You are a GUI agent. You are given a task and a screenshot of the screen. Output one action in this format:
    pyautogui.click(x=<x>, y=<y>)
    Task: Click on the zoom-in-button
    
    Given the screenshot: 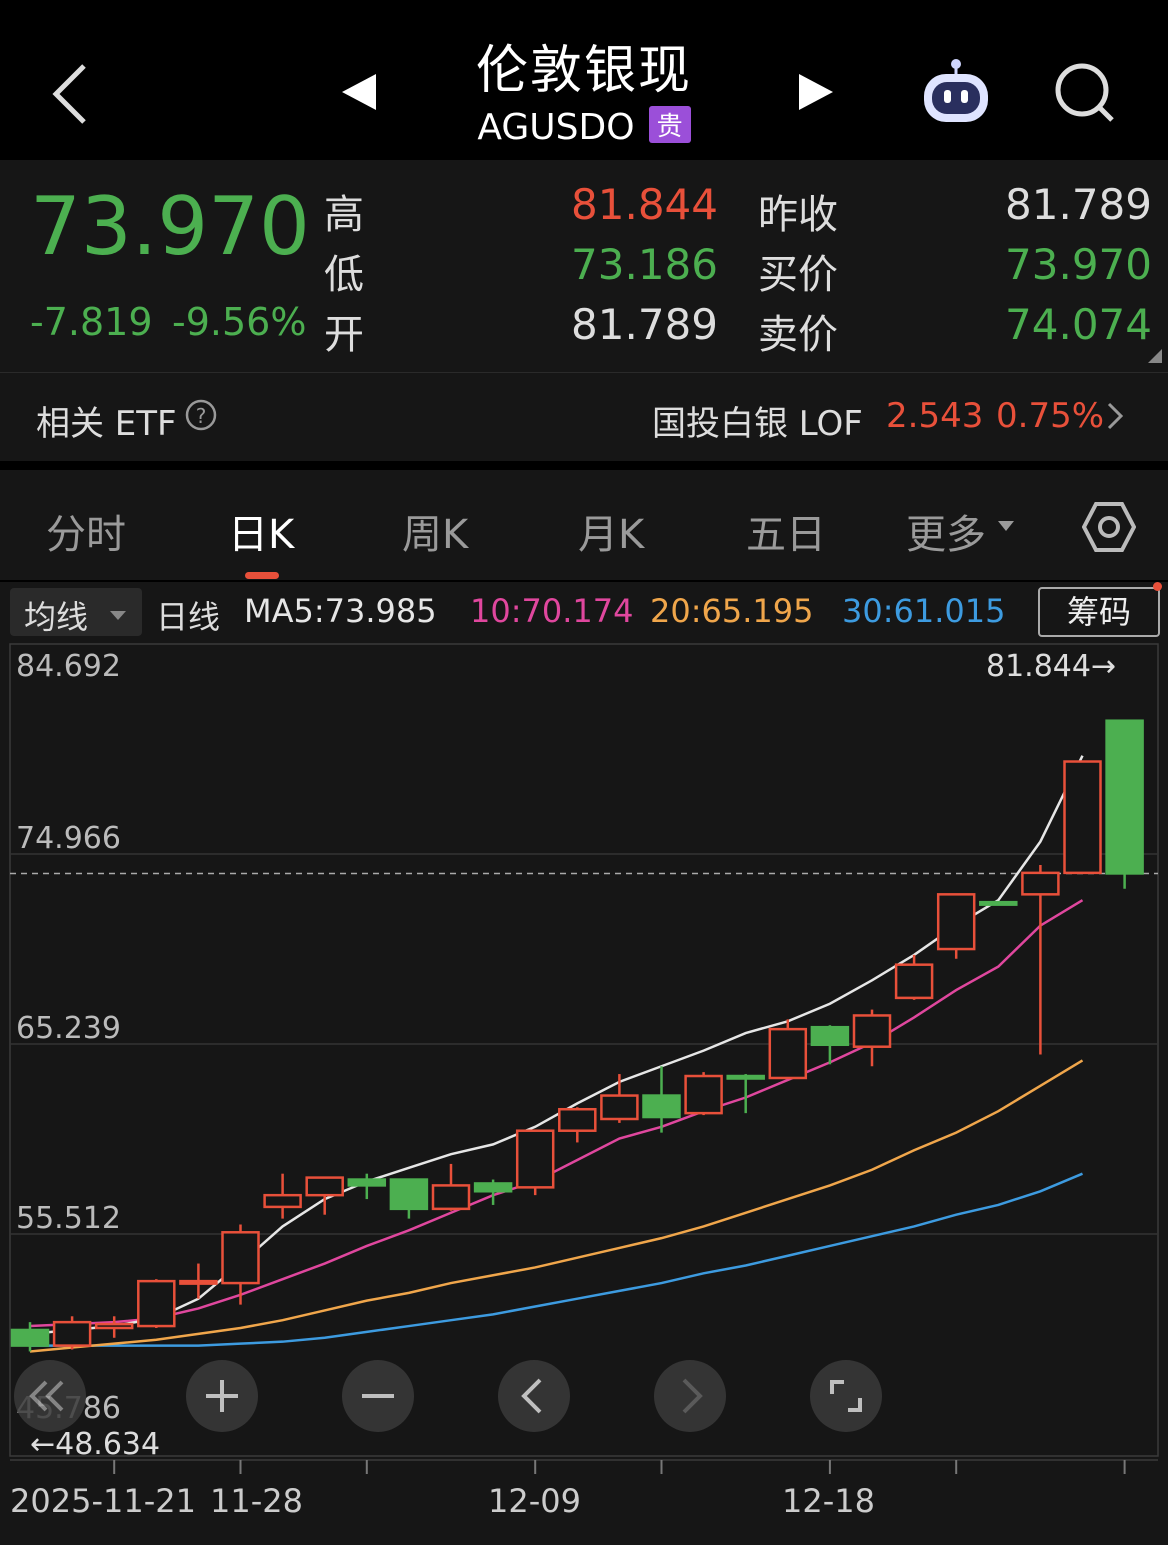 What is the action you would take?
    pyautogui.click(x=222, y=1396)
    